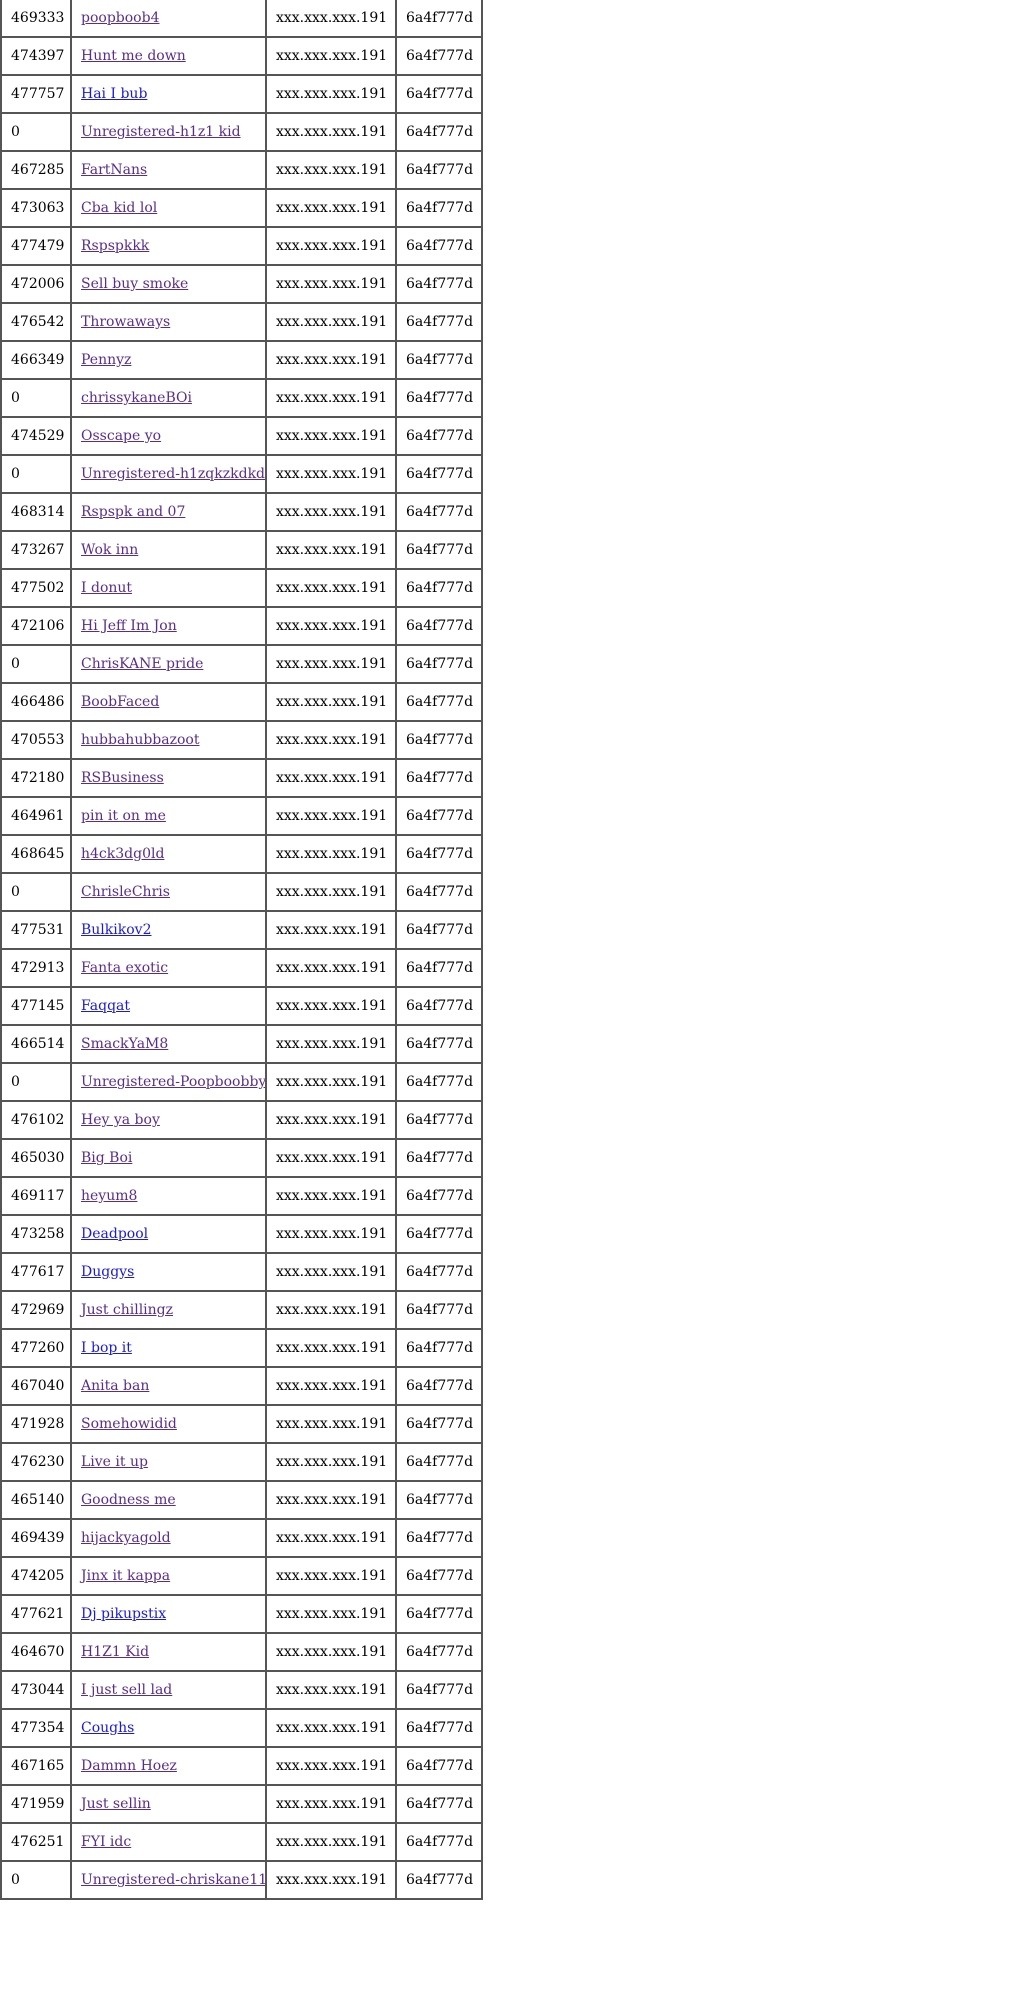 This screenshot has height=2004, width=1016. What do you see at coordinates (105, 1006) in the screenshot?
I see `username-link: Faqqat` at bounding box center [105, 1006].